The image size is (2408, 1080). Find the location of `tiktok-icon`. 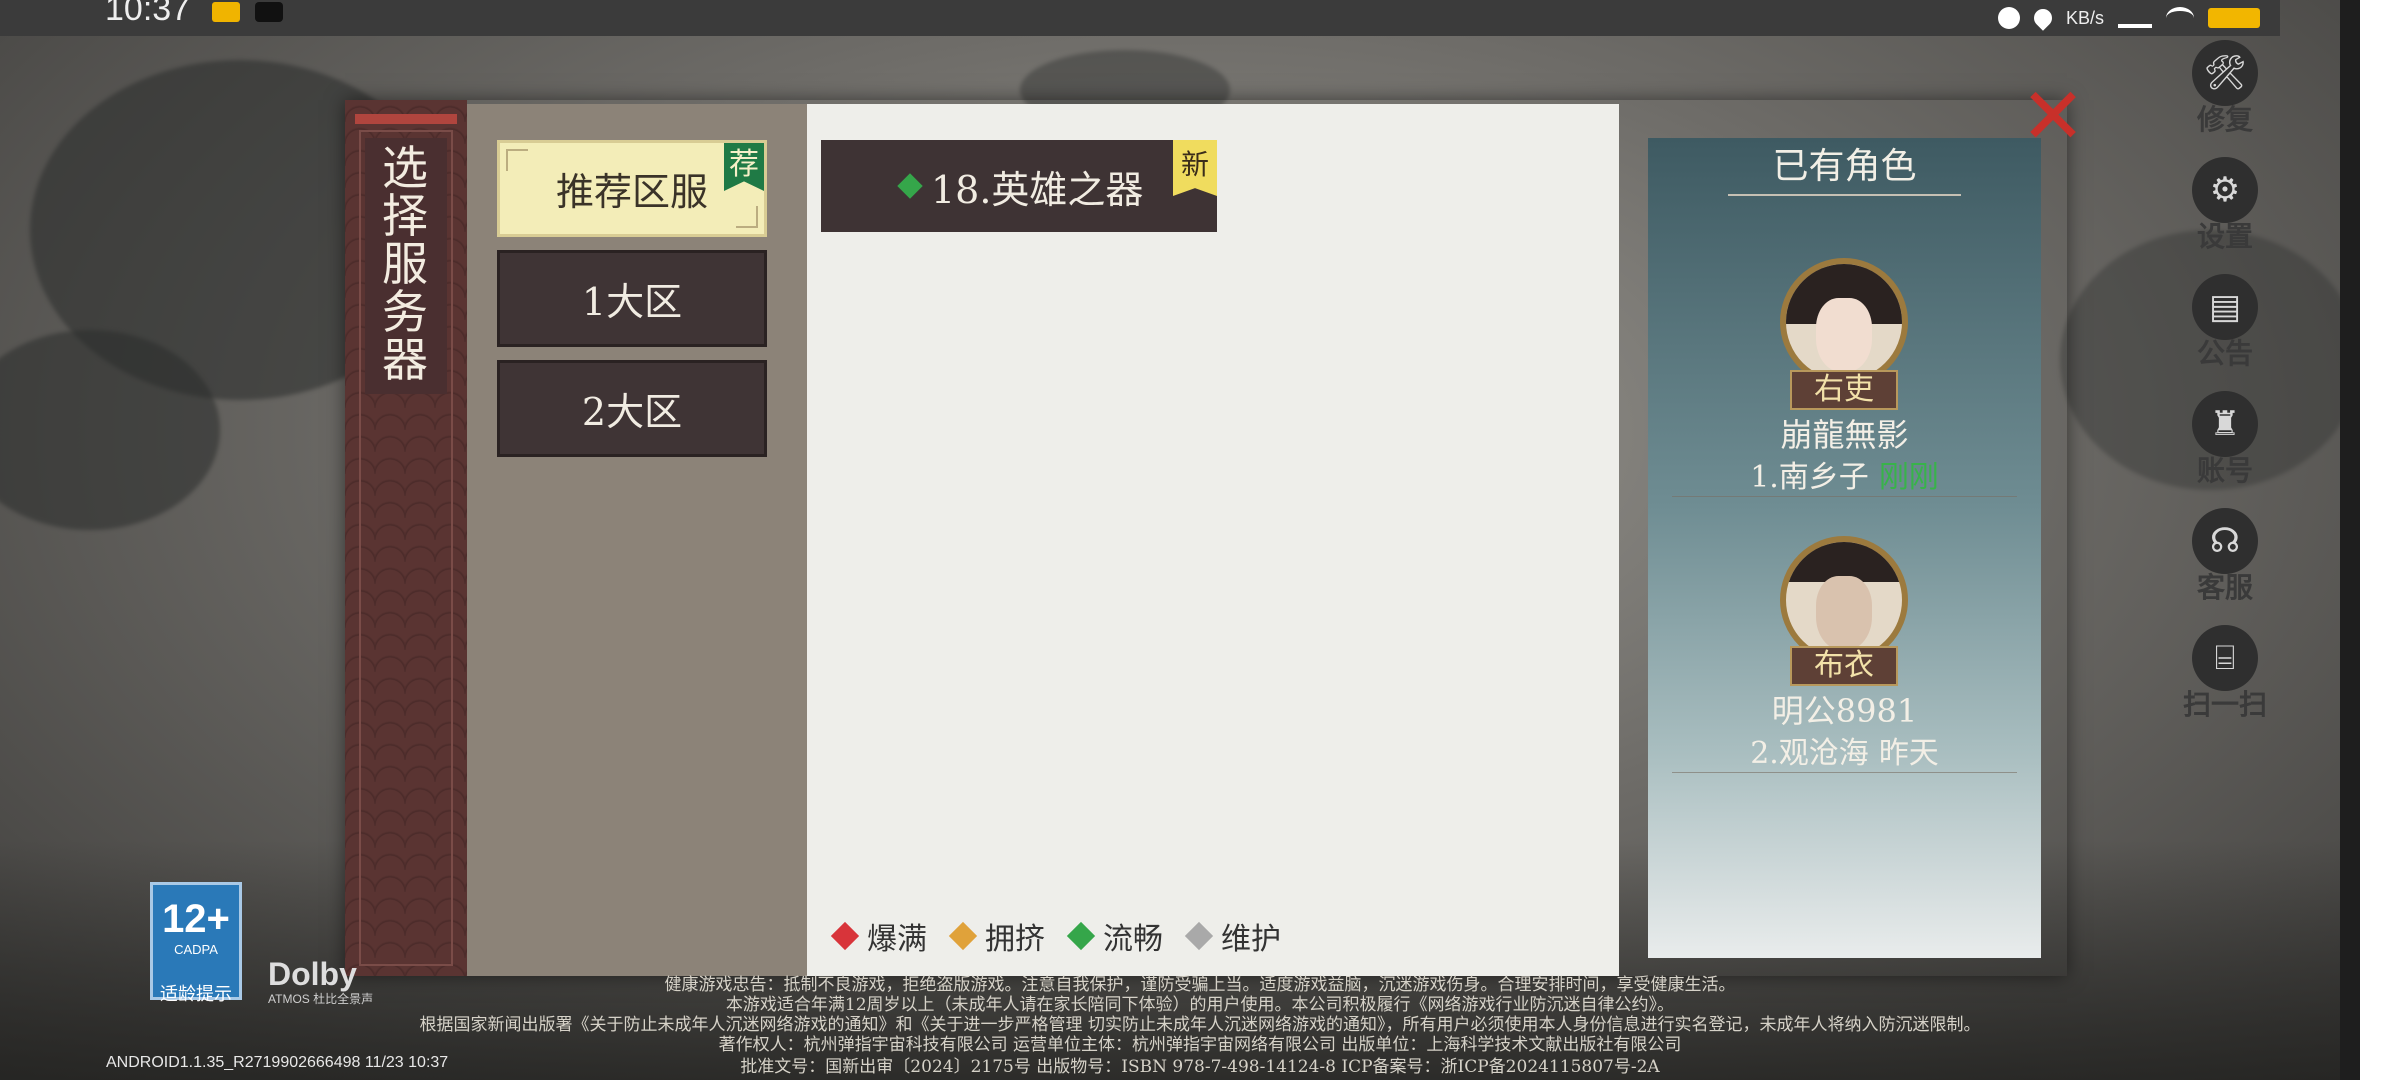

tiktok-icon is located at coordinates (269, 12).